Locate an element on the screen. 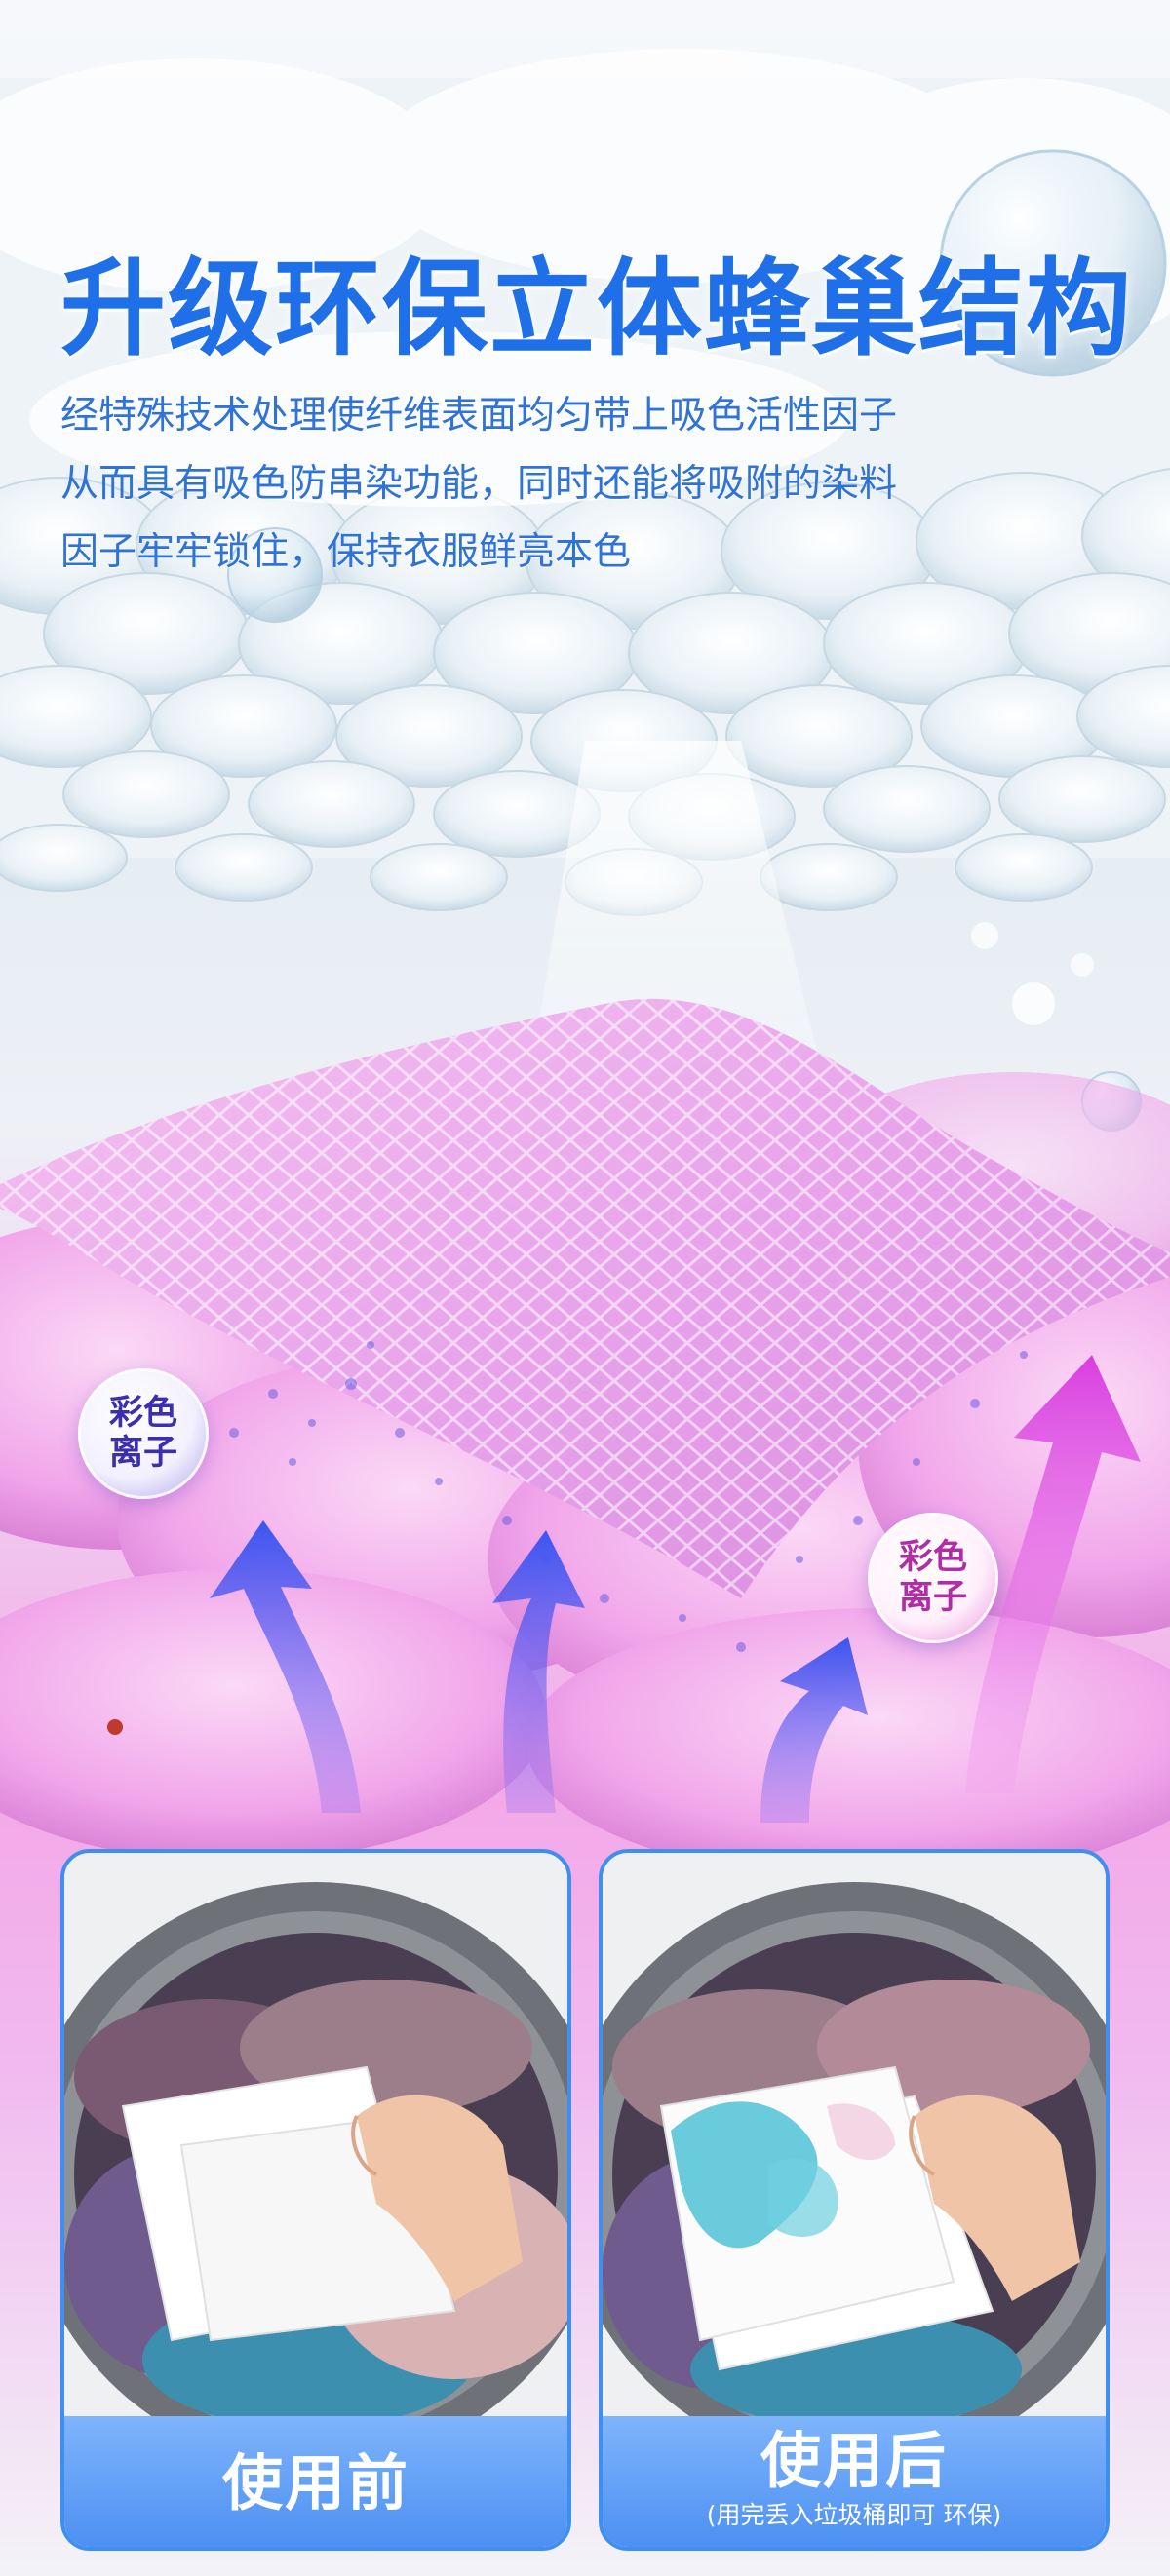  before-label: 使用前 is located at coordinates (315, 2482).